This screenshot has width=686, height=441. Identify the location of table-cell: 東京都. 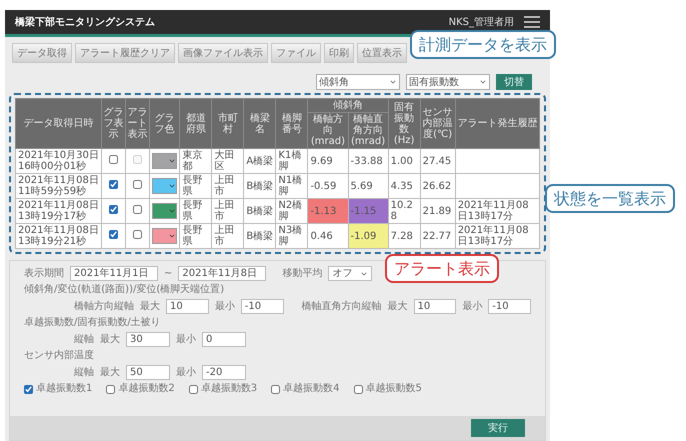
(196, 161).